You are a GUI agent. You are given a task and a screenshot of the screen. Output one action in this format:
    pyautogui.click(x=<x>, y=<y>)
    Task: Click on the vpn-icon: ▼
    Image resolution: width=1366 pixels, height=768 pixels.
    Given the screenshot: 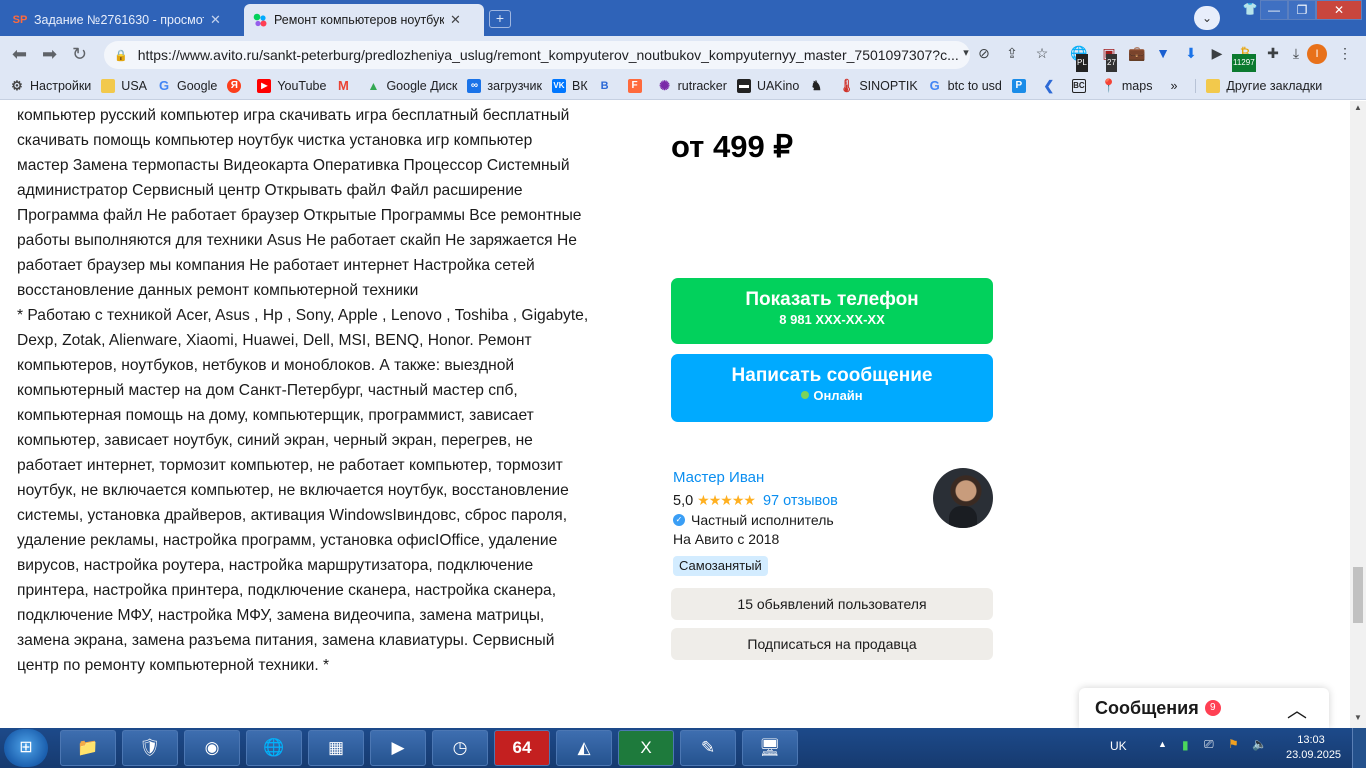 What is the action you would take?
    pyautogui.click(x=1163, y=53)
    